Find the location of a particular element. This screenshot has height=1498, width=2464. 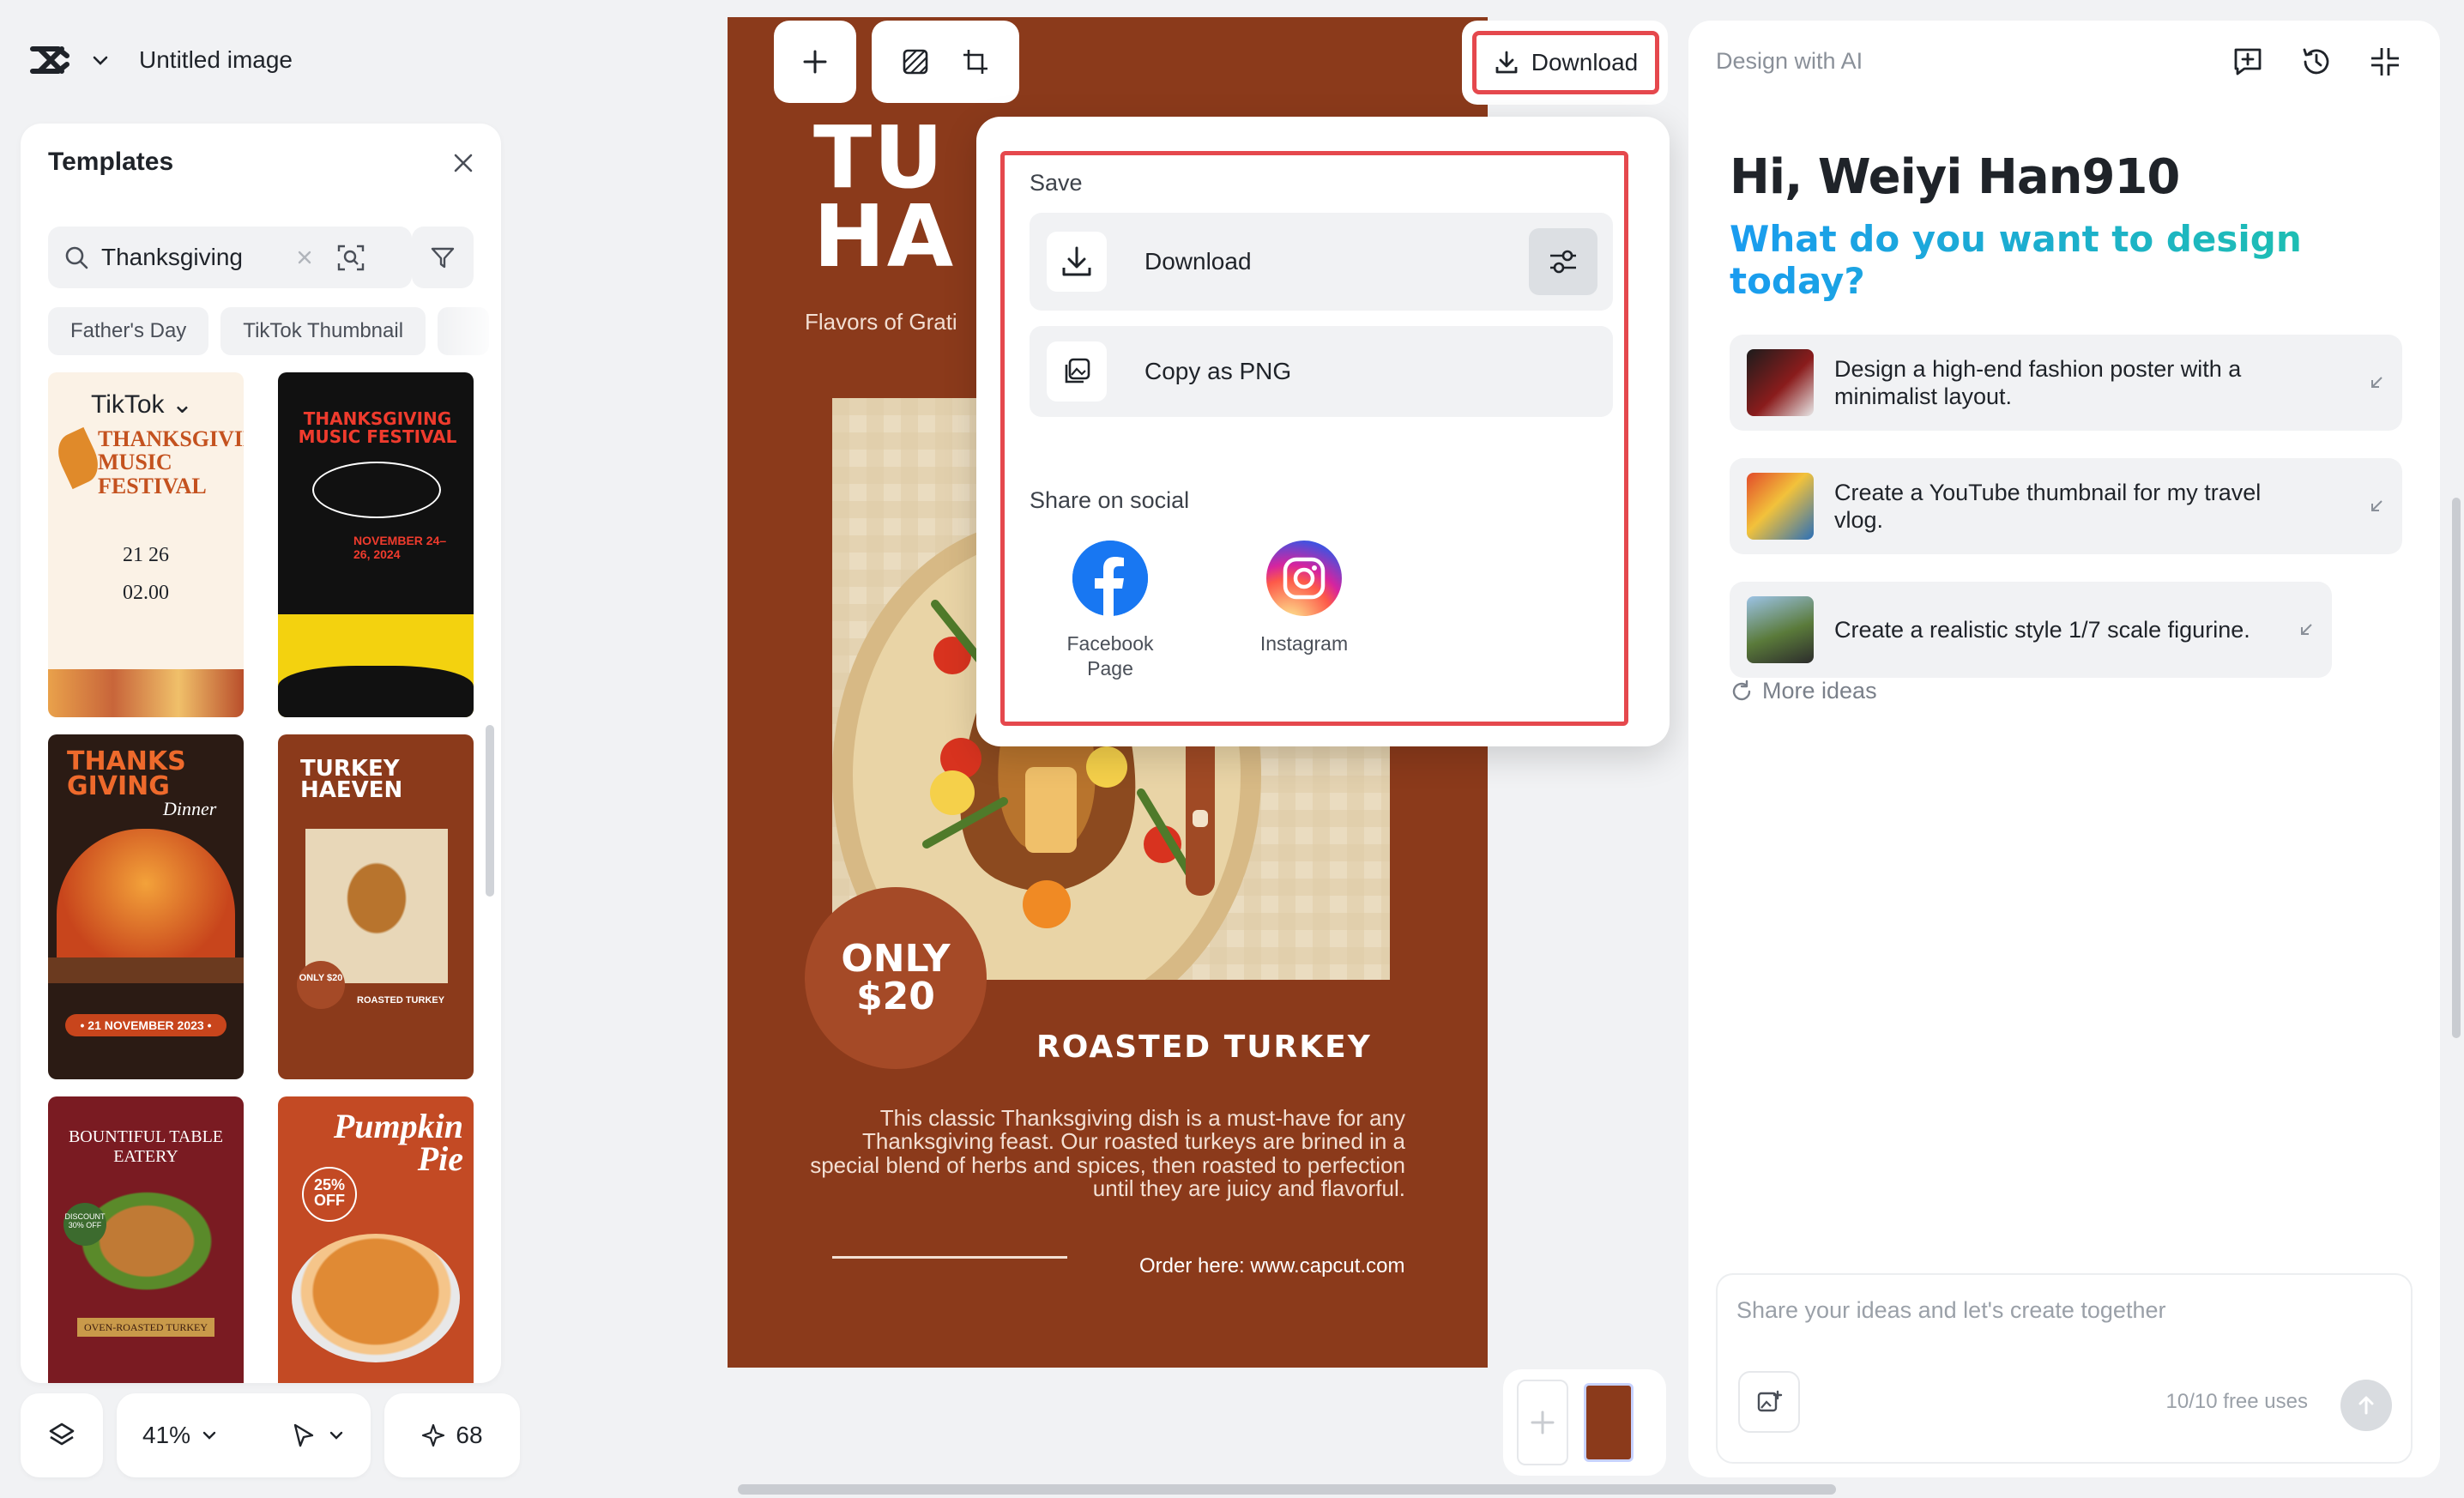

ai-panel-title: Design with AI is located at coordinates (1789, 61).